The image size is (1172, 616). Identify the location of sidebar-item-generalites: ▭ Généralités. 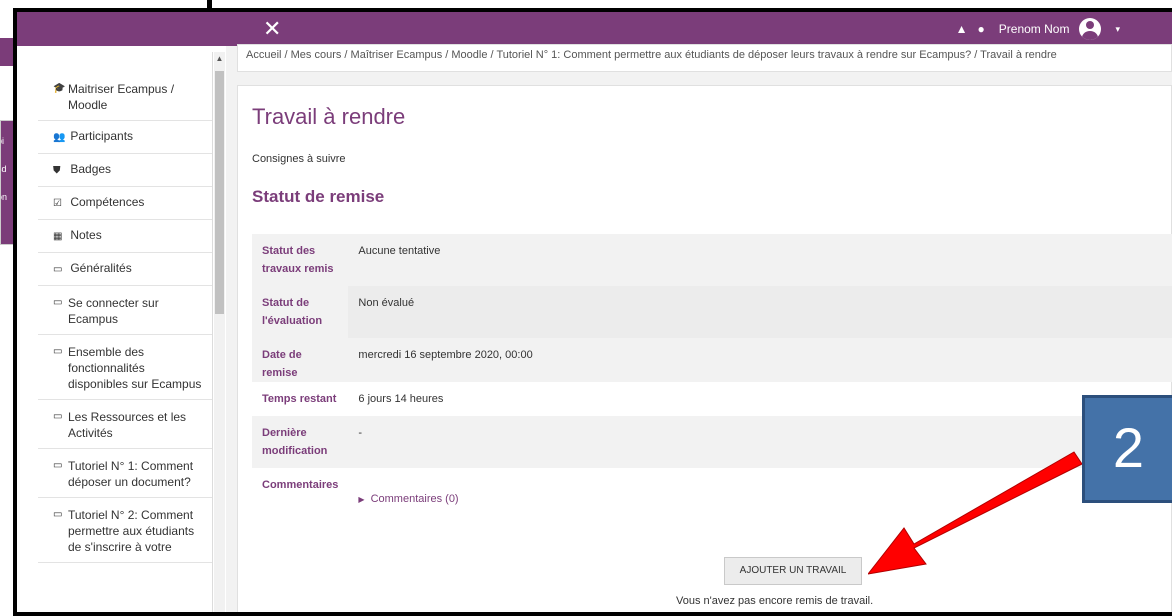
(125, 269).